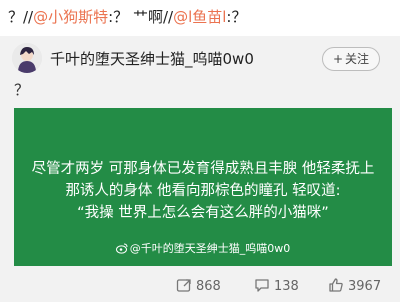 The image size is (400, 302). I want to click on repost-suffix: :？, so click(236, 17).